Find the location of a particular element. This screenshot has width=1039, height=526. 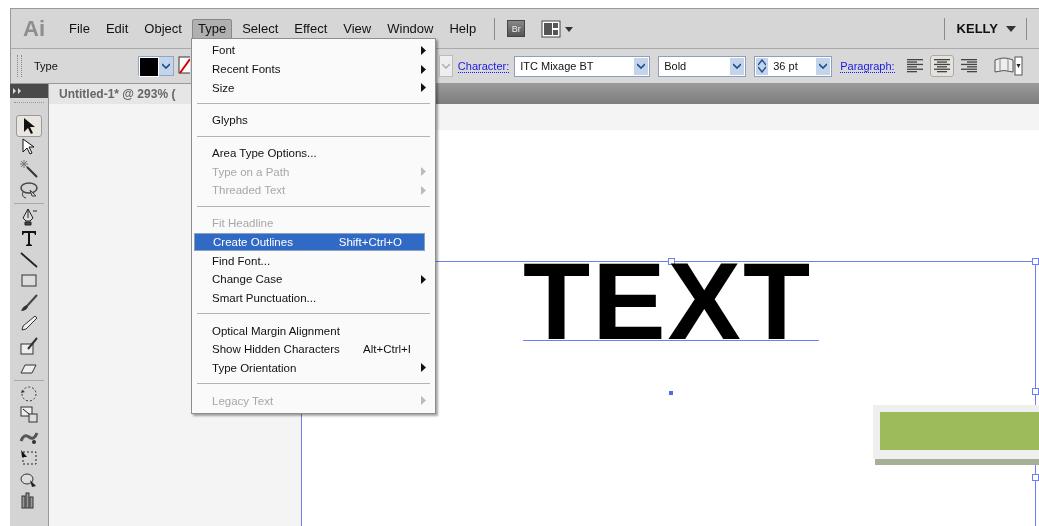

selection-type-label: Type is located at coordinates (46, 66).